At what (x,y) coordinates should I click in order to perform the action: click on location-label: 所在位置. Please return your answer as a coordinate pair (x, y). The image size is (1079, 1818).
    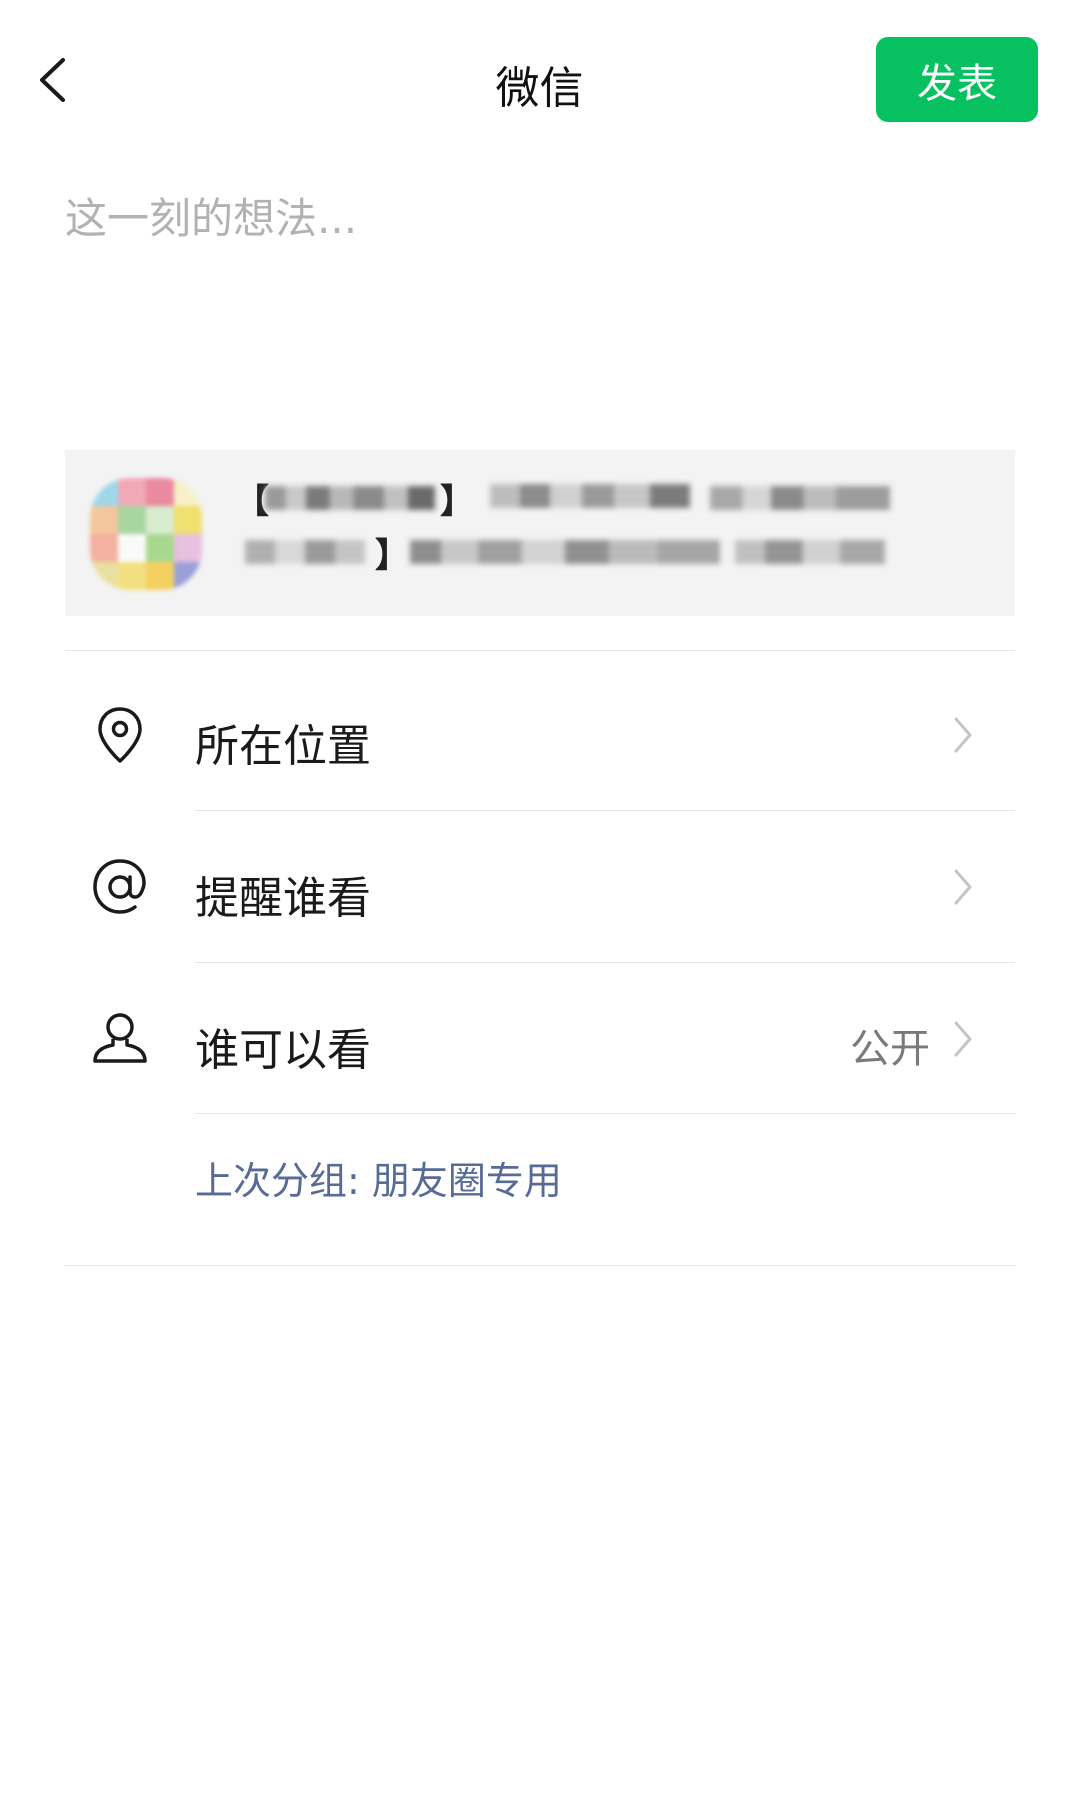
    Looking at the image, I should click on (283, 746).